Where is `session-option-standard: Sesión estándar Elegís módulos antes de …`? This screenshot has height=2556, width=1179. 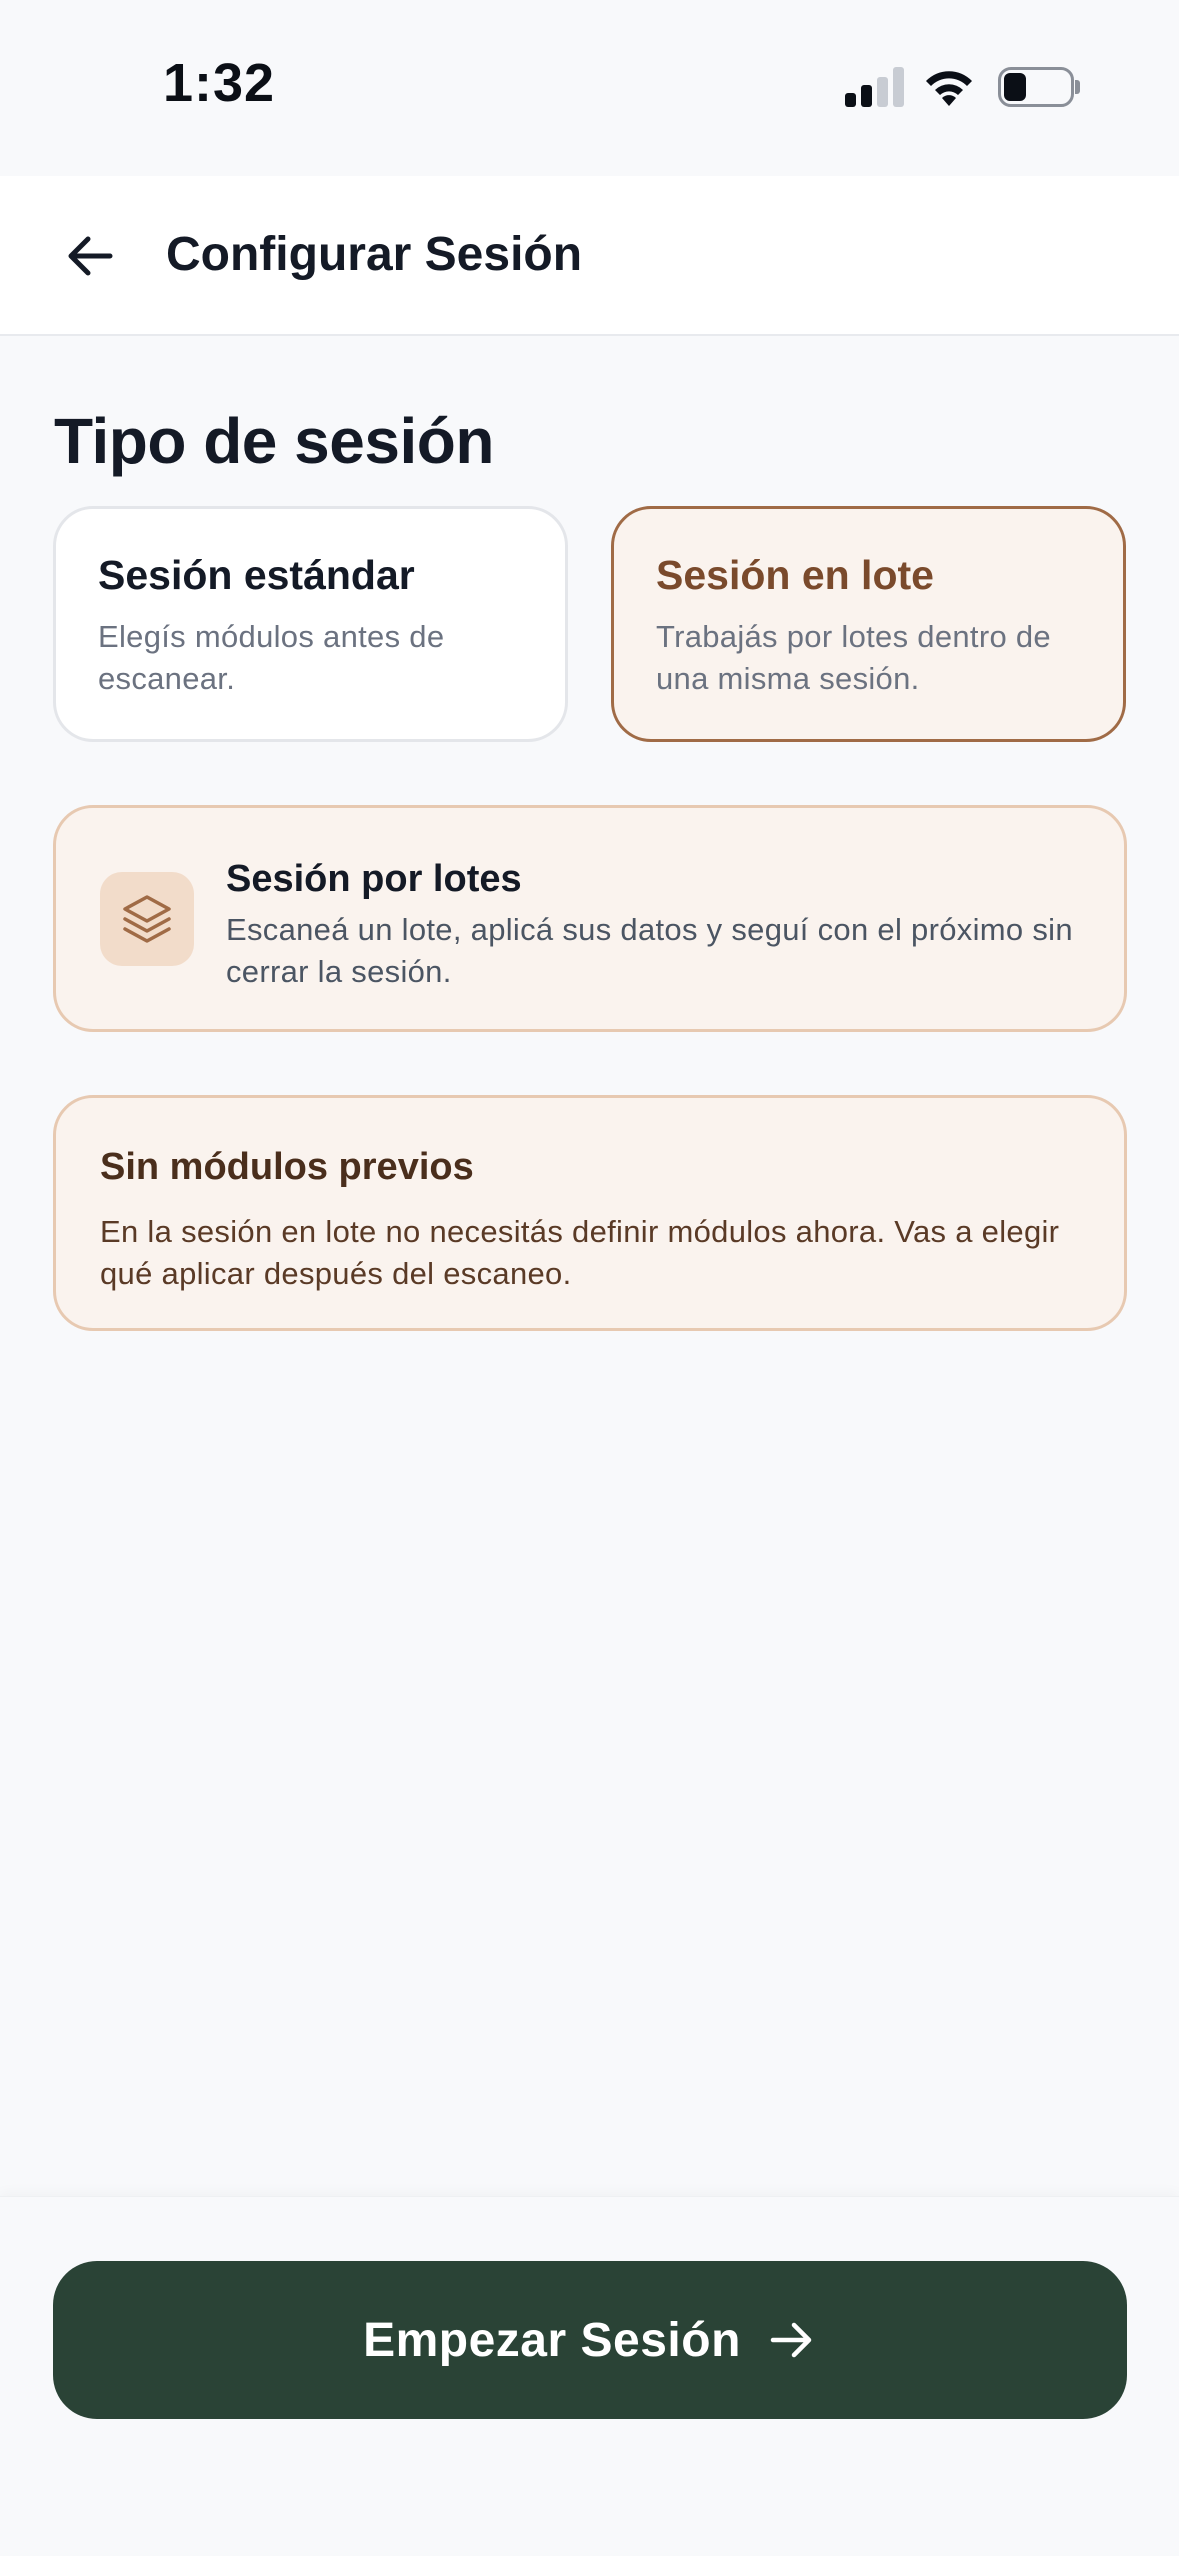
session-option-standard: Sesión estándar Elegís módulos antes de … is located at coordinates (310, 624).